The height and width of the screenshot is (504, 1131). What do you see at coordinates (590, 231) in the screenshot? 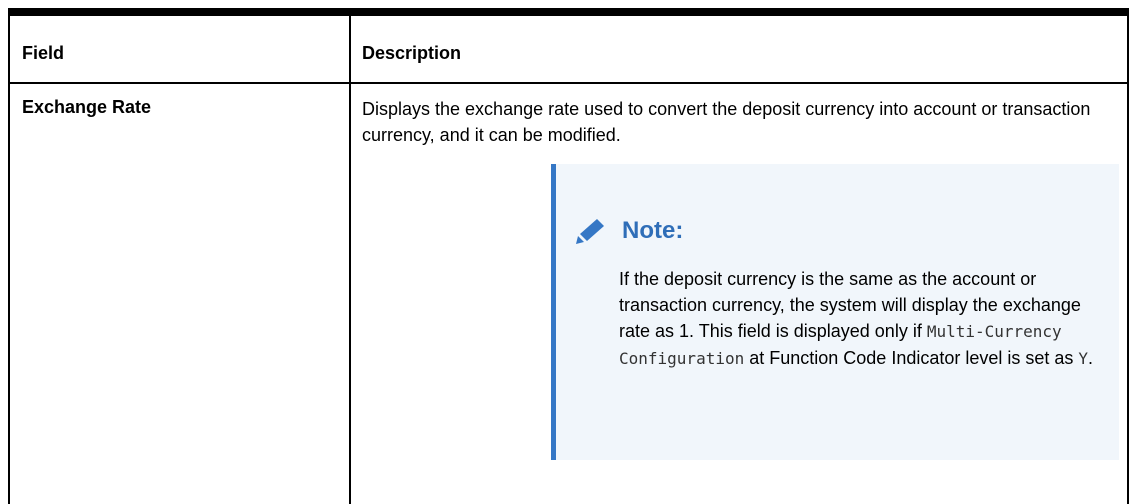
I see `pencil-icon` at bounding box center [590, 231].